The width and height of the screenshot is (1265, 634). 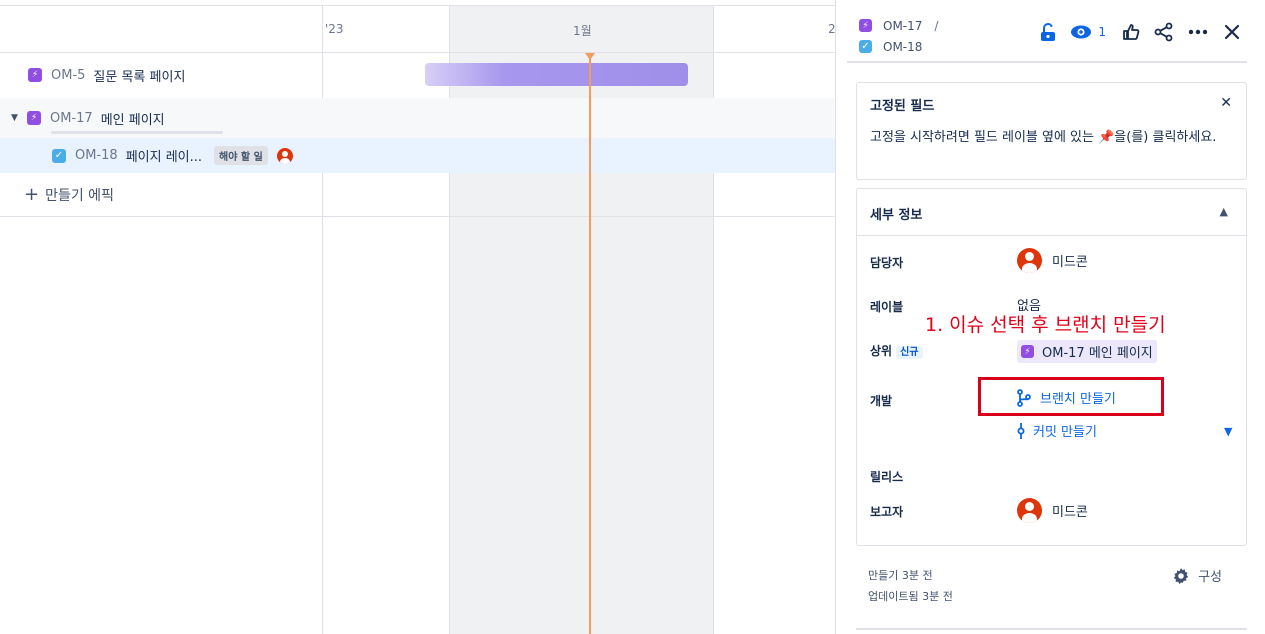 I want to click on create-epic-button: + 만들기 에픽, so click(x=69, y=195).